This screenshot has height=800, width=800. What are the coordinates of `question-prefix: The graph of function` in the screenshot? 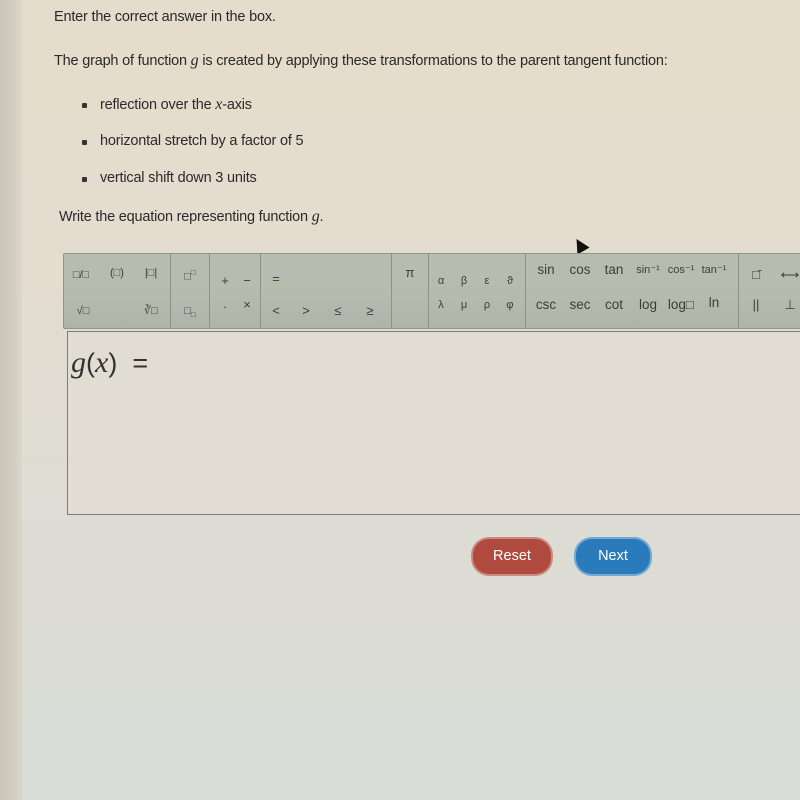 It's located at (122, 61).